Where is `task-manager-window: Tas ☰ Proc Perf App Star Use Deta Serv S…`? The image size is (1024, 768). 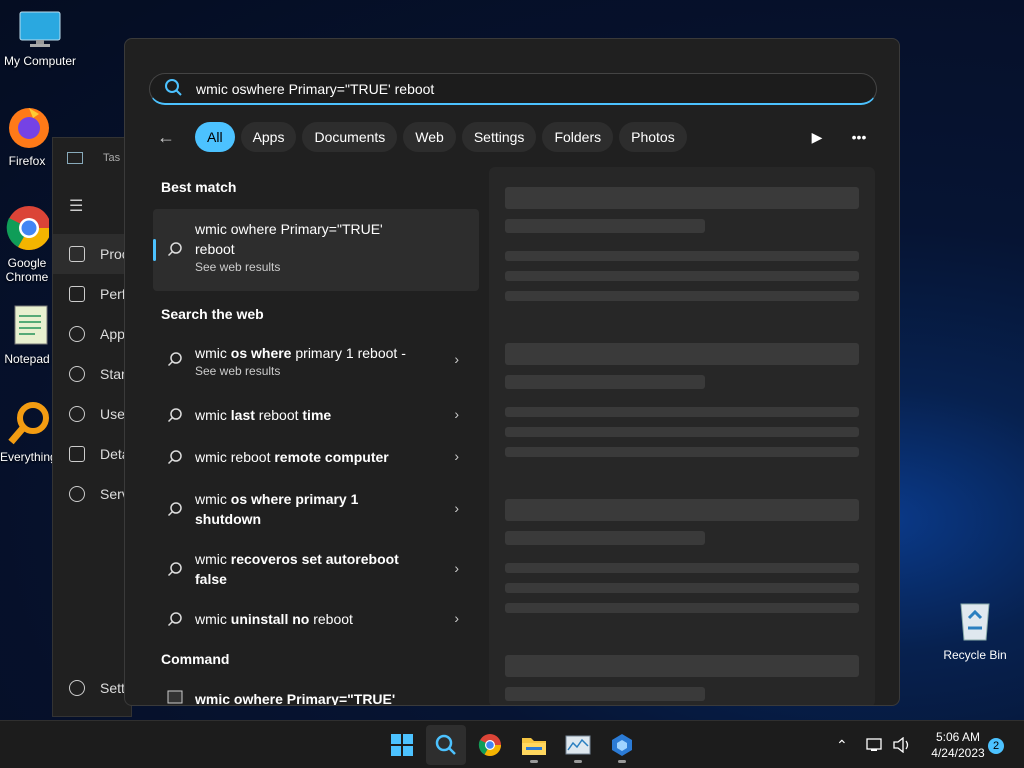
task-manager-window: Tas ☰ Proc Perf App Star Use Deta Serv S… is located at coordinates (92, 427).